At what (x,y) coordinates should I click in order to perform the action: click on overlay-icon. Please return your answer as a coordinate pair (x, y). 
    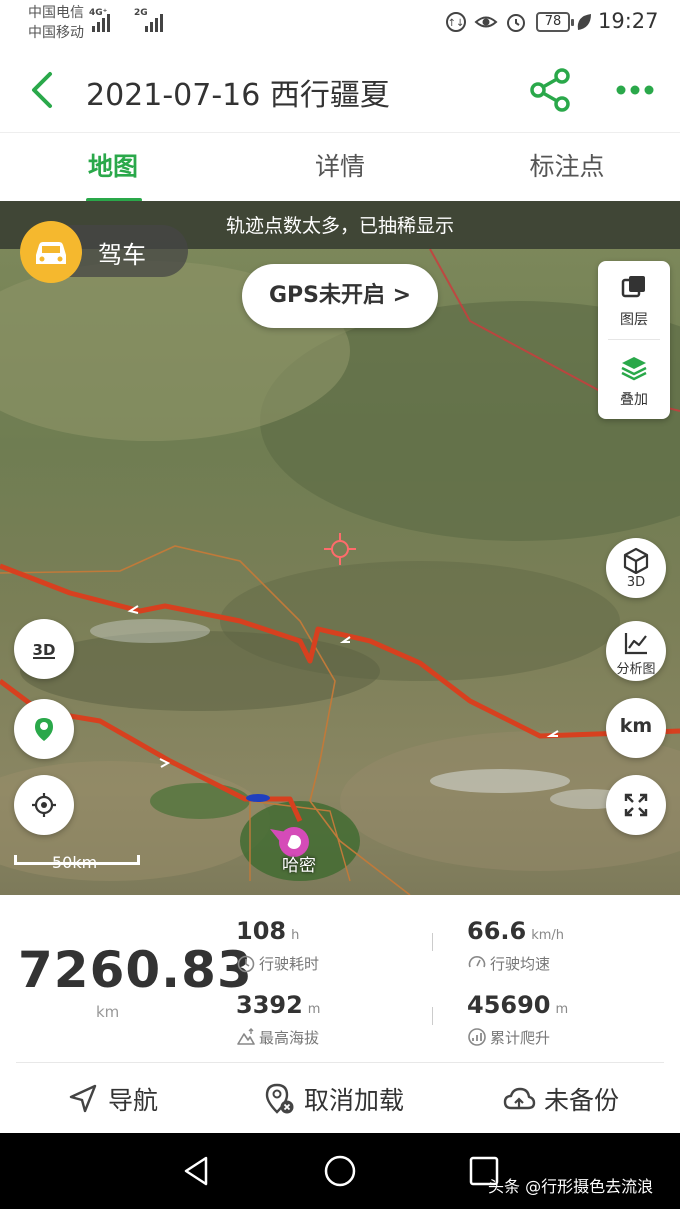
    Looking at the image, I should click on (634, 369).